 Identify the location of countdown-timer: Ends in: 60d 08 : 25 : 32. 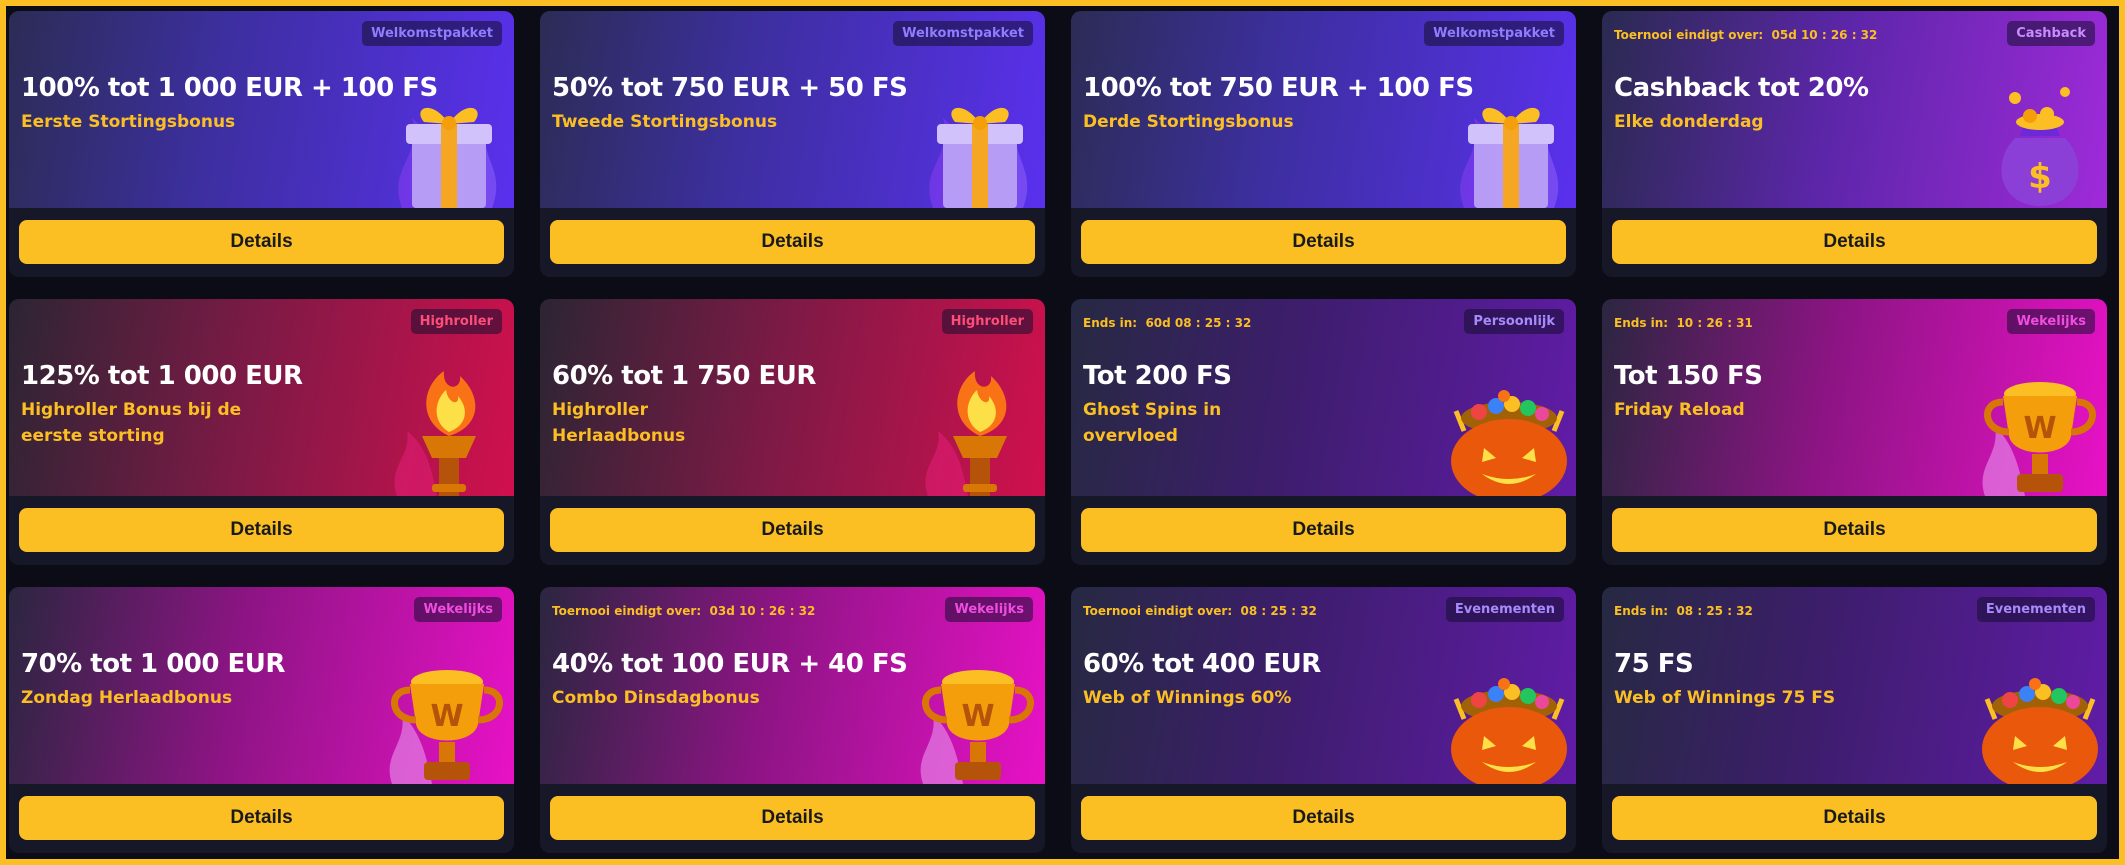
(1167, 323).